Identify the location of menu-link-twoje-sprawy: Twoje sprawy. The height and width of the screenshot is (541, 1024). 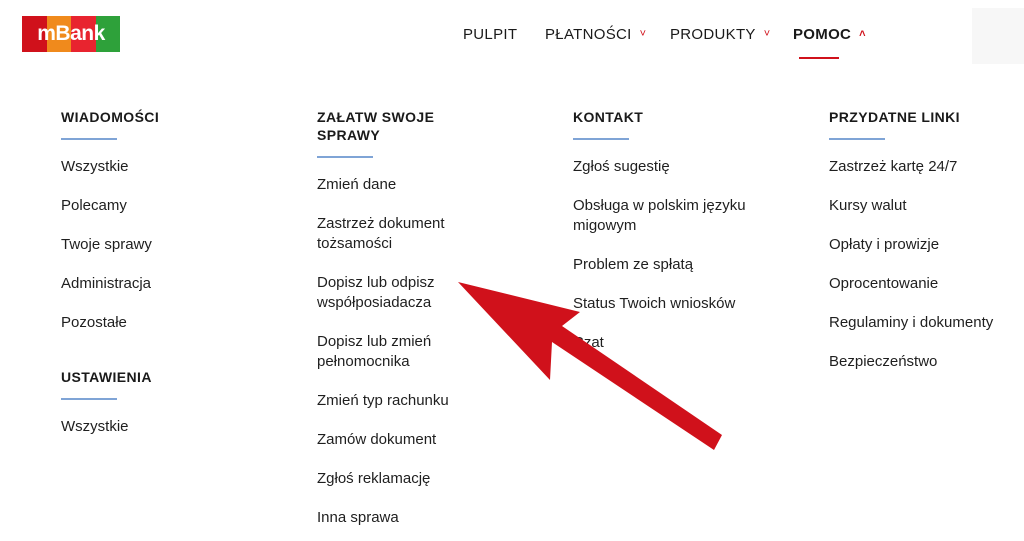
(161, 245).